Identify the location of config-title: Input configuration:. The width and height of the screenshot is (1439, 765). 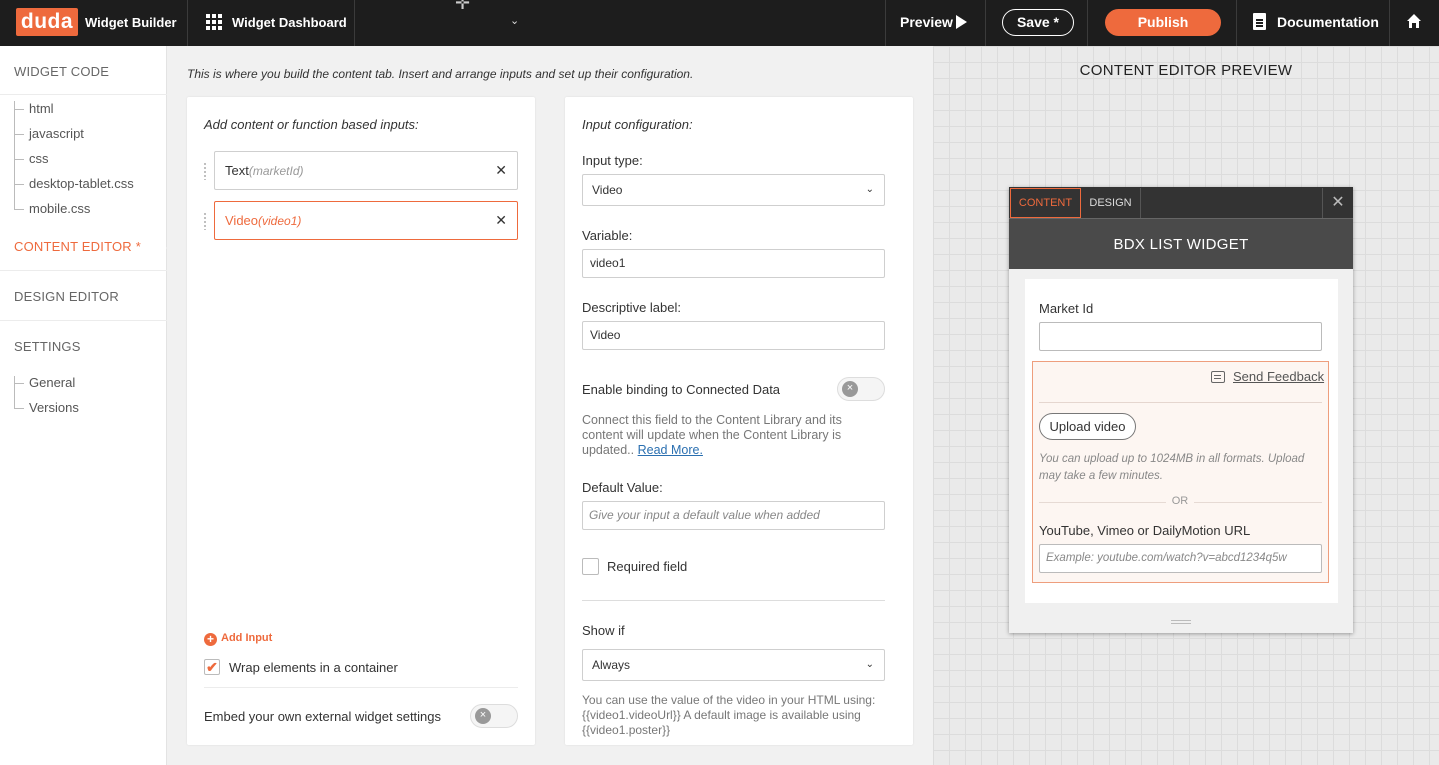
(637, 124).